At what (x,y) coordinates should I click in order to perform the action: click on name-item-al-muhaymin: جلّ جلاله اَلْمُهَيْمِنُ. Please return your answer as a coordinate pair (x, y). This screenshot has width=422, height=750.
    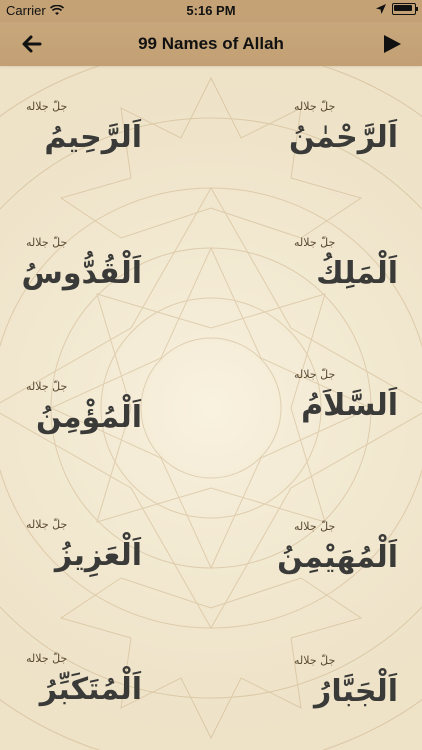
    Looking at the image, I should click on (320, 557).